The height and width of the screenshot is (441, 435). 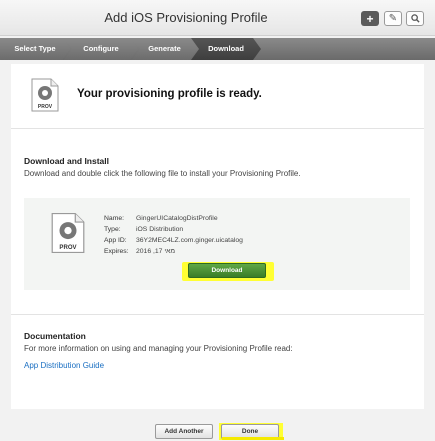 What do you see at coordinates (253, 438) in the screenshot?
I see `done-underline` at bounding box center [253, 438].